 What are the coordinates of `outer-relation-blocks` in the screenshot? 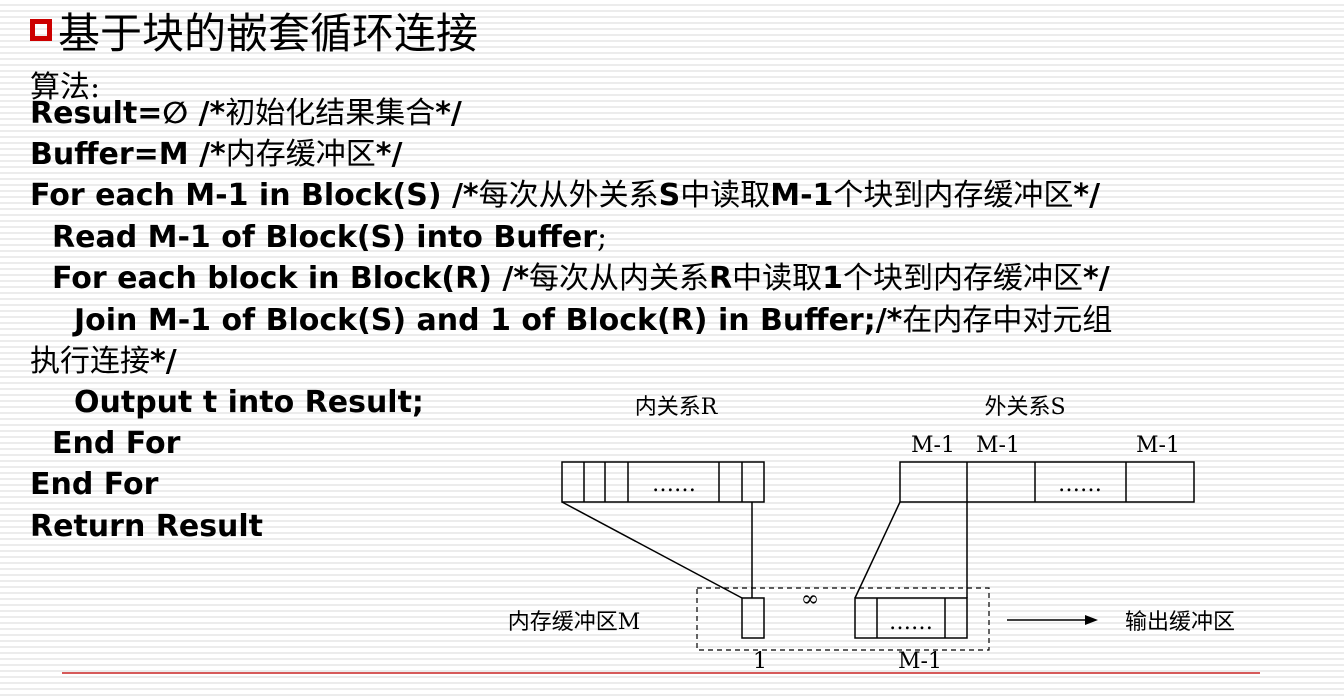 It's located at (1047, 482).